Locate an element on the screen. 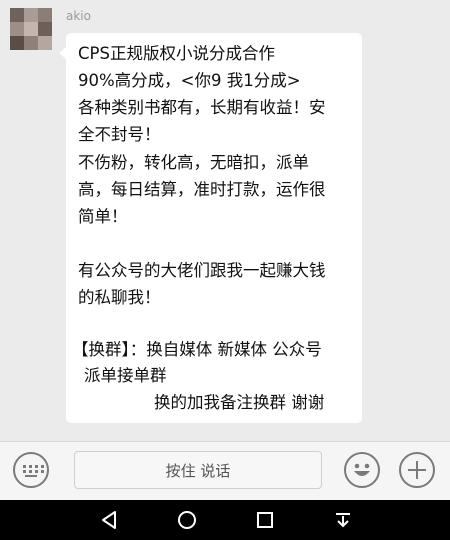 Image resolution: width=450 pixels, height=540 pixels. message-line: CPS正规版权小说分成合作 is located at coordinates (176, 53).